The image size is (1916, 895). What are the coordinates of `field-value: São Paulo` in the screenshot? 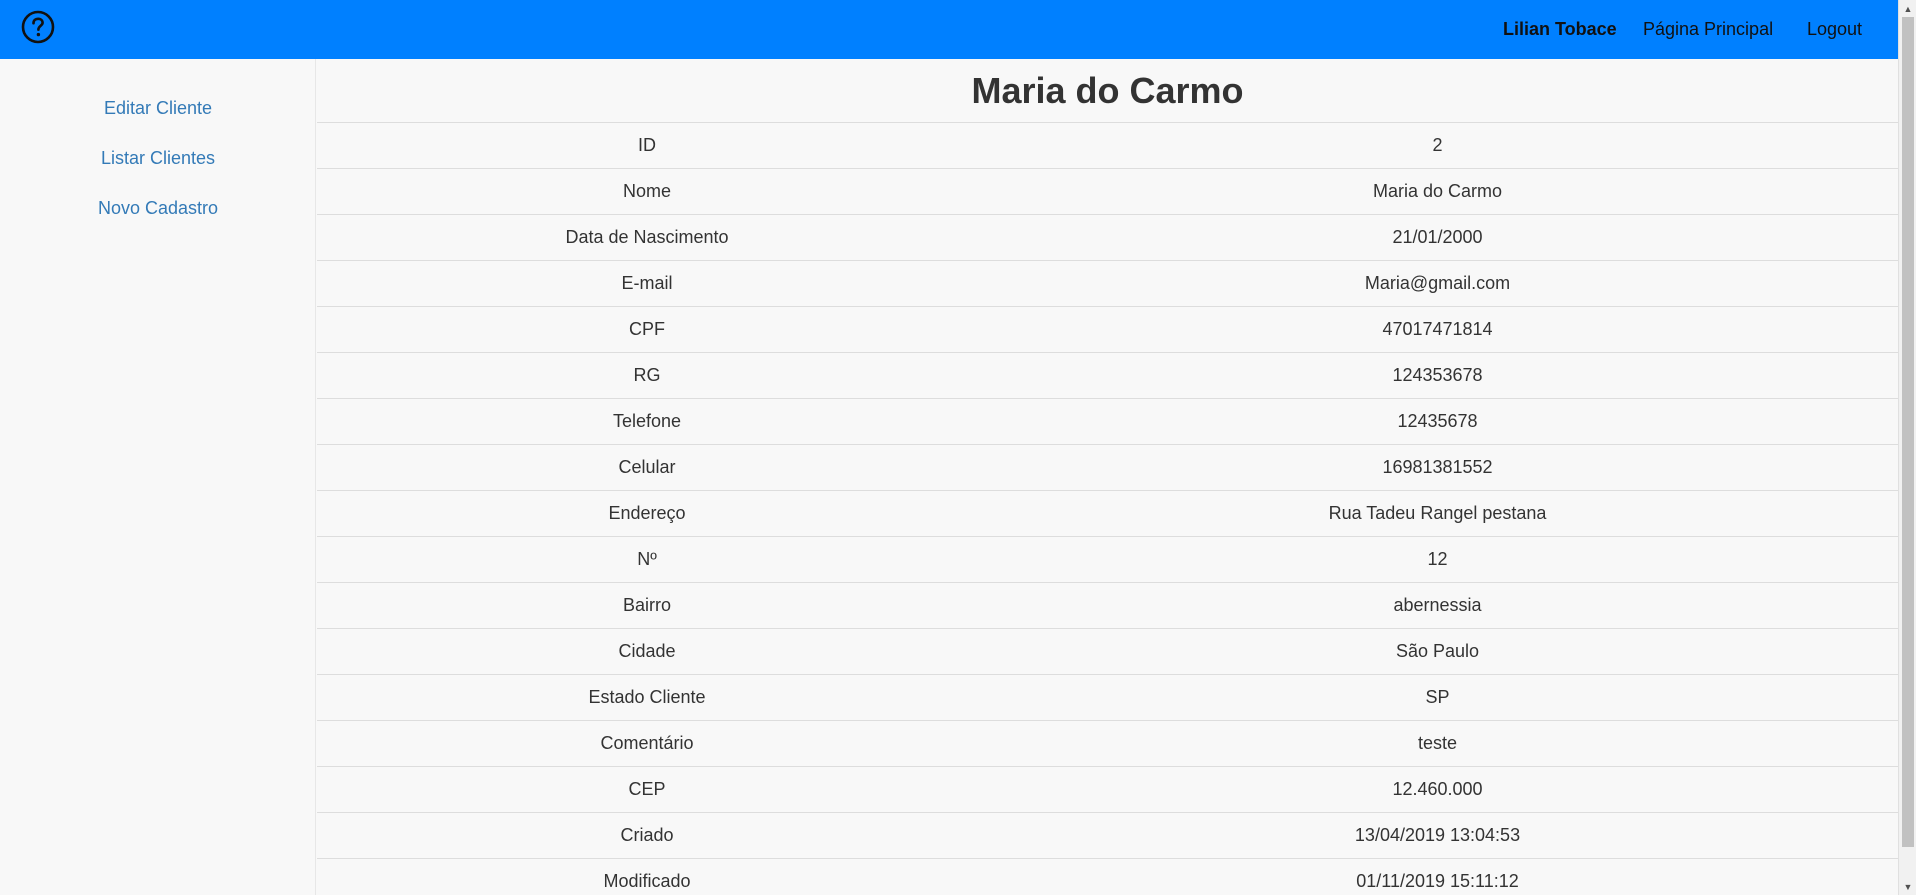 It's located at (1437, 651).